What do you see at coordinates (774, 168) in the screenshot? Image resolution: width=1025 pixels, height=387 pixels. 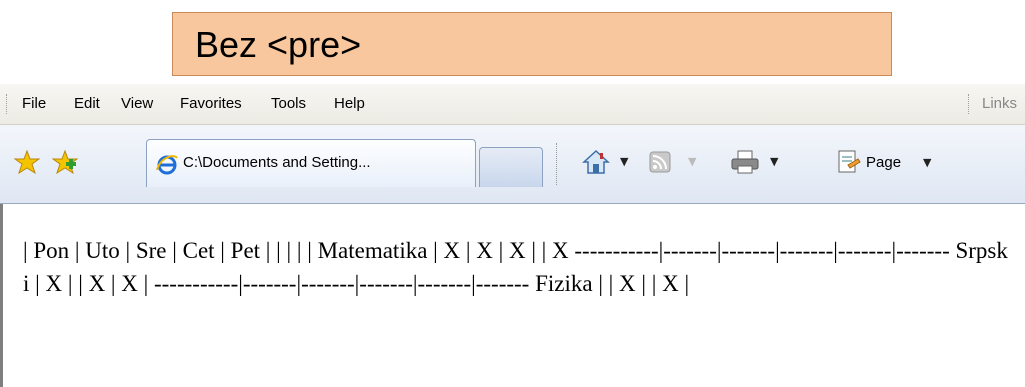 I see `print-dropdown-icon: ▼` at bounding box center [774, 168].